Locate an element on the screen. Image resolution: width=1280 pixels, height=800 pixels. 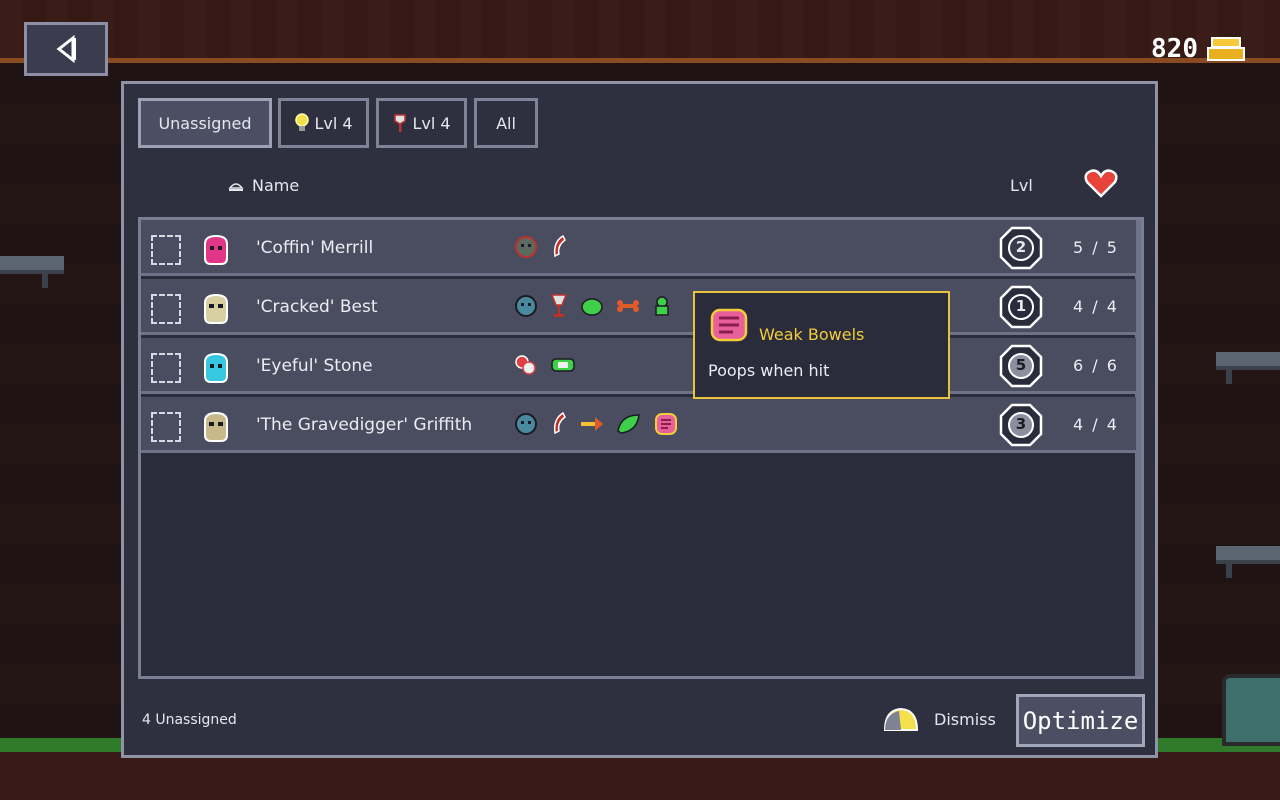
tab-unassigned: Unassigned is located at coordinates (205, 123).